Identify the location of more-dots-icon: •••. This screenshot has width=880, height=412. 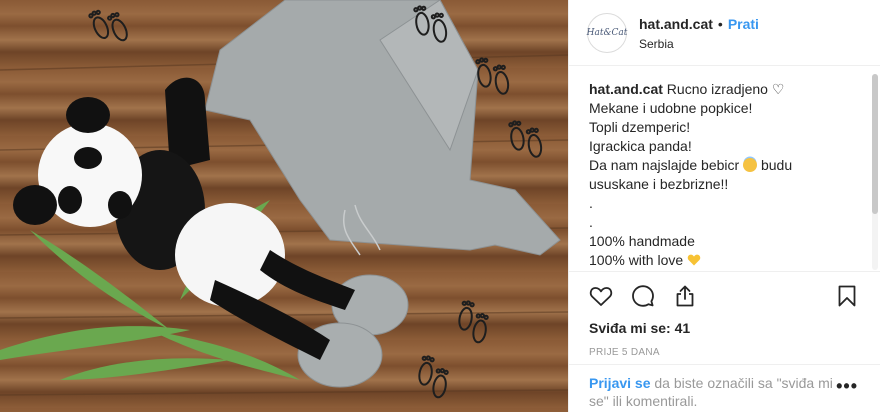
(847, 386).